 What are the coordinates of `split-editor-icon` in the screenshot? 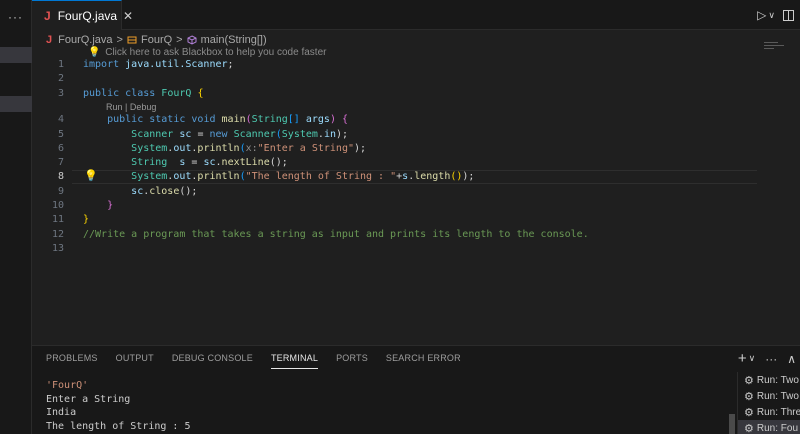 It's located at (788, 15).